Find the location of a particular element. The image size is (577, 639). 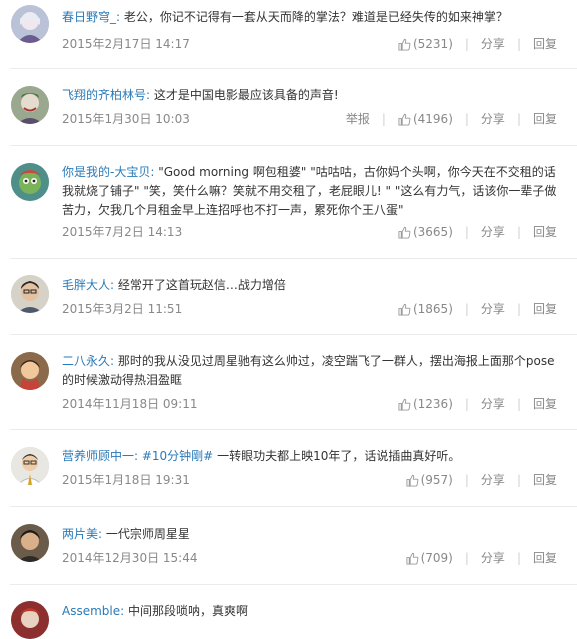

comment-body: 一代宗师周星星 is located at coordinates (146, 534).